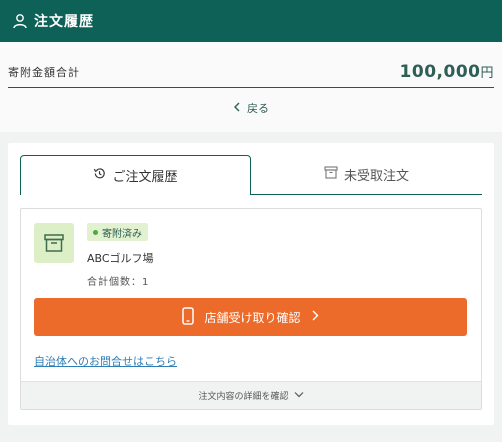 Image resolution: width=502 pixels, height=442 pixels. I want to click on status-badge: 寄附済み, so click(117, 232).